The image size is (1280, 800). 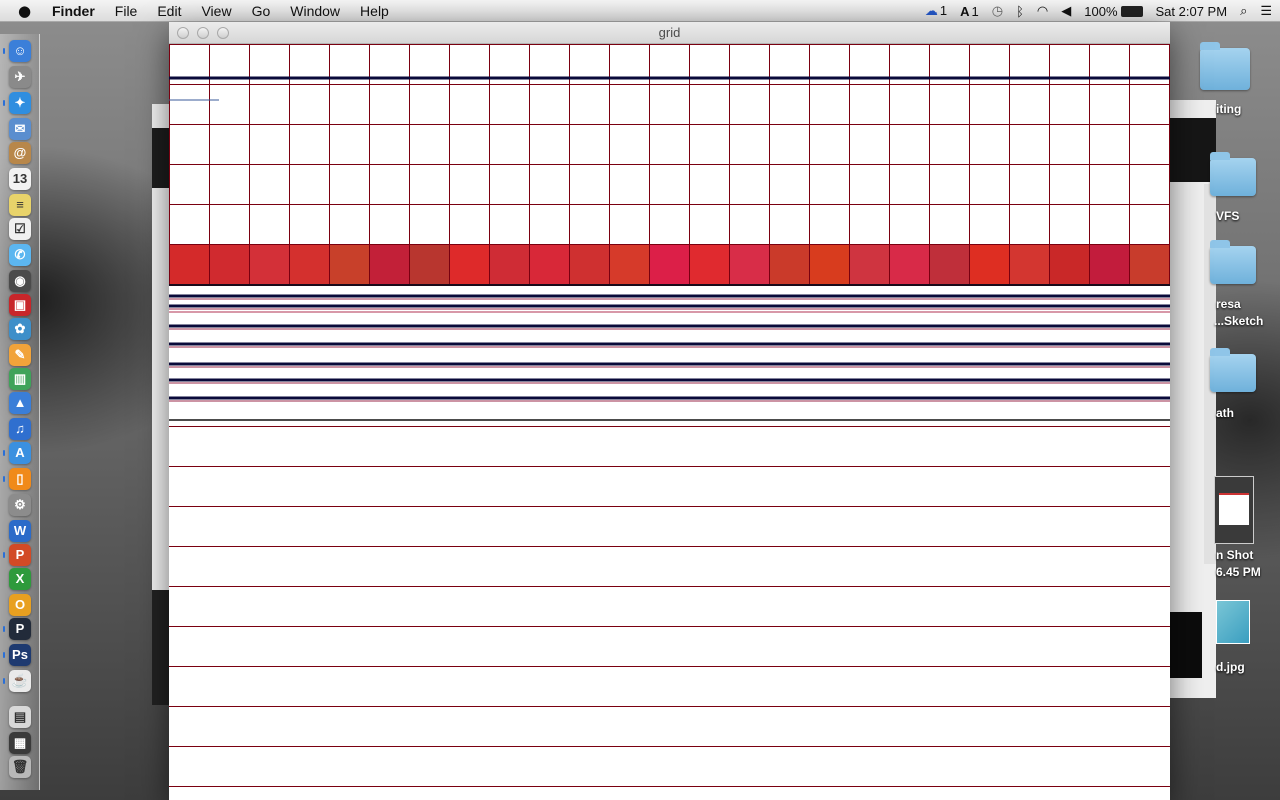 What do you see at coordinates (975, 11) in the screenshot?
I see `adobe-count: 1` at bounding box center [975, 11].